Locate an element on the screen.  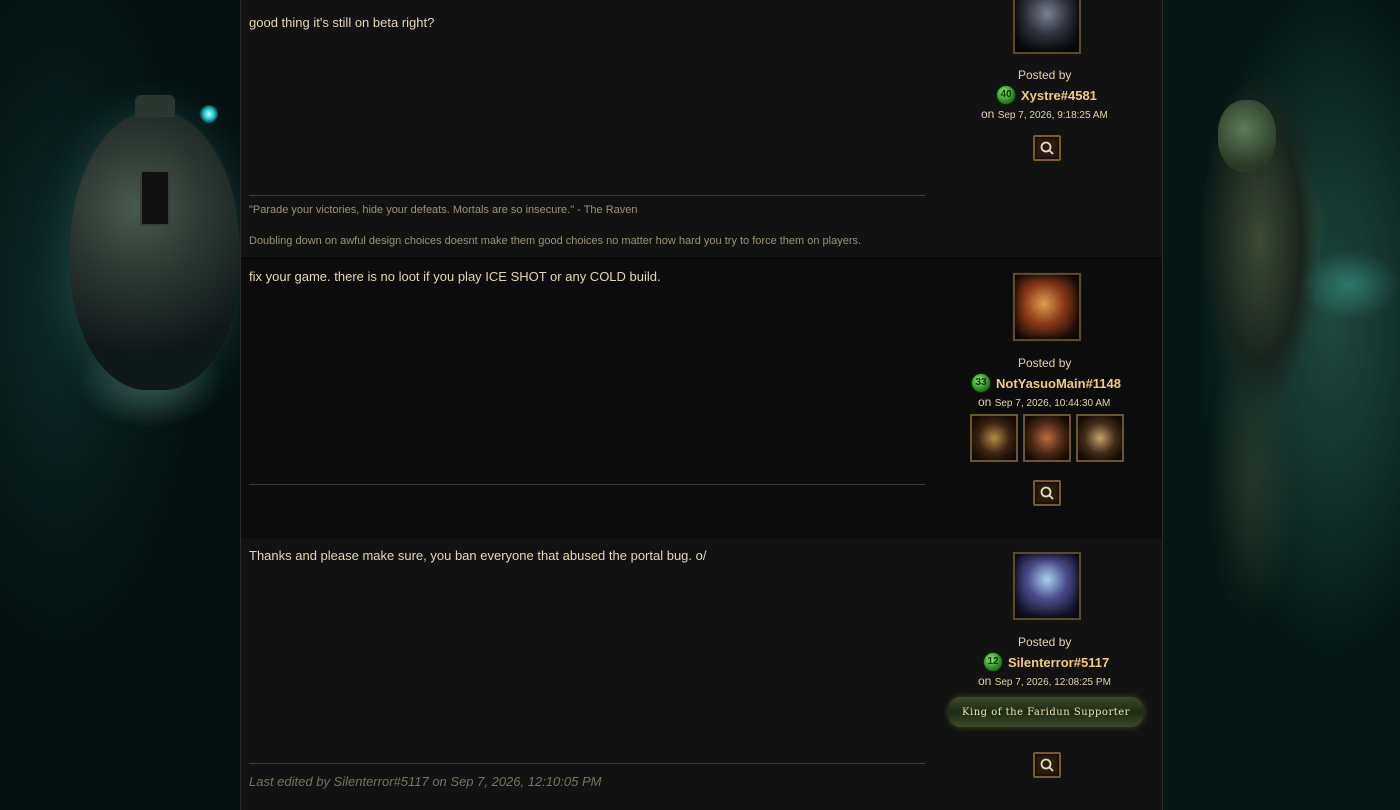
character-artwork is located at coordinates (1265, 250).